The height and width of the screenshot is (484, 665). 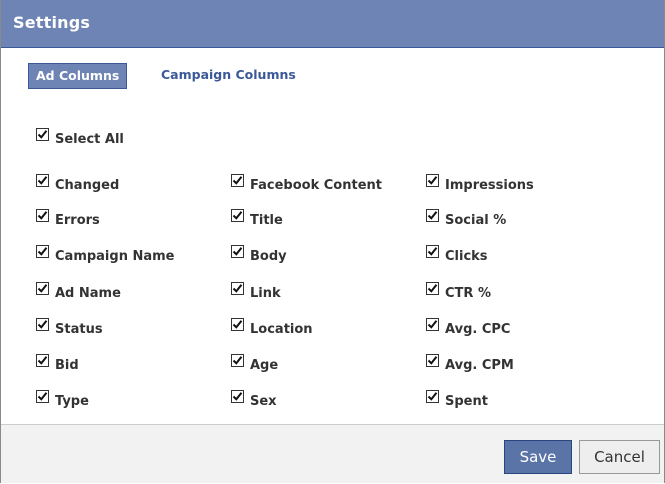 I want to click on checkbox-label: Link, so click(x=265, y=293).